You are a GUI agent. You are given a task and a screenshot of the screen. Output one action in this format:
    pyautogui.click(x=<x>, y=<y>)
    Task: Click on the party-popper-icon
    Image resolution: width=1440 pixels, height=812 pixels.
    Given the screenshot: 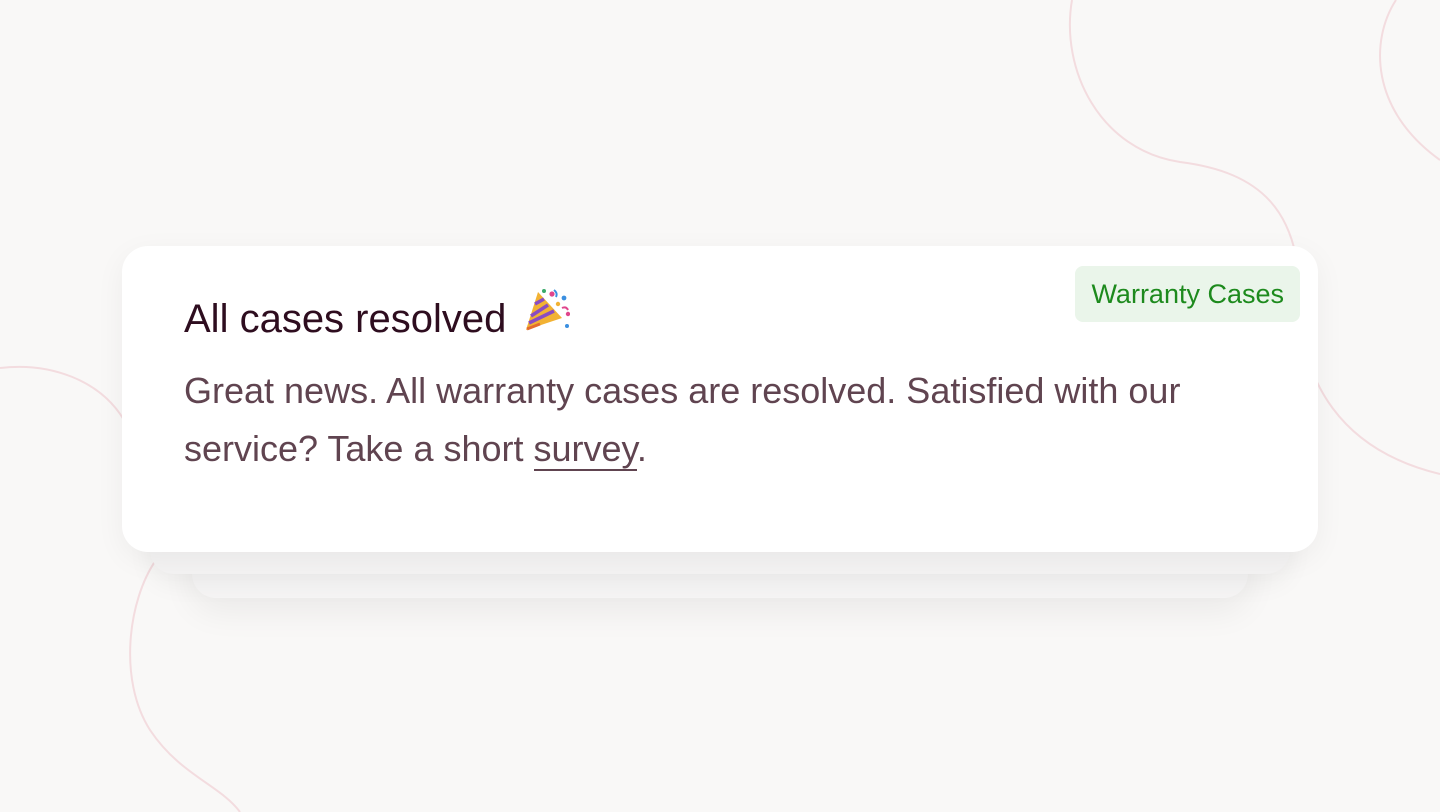 What is the action you would take?
    pyautogui.click(x=547, y=315)
    